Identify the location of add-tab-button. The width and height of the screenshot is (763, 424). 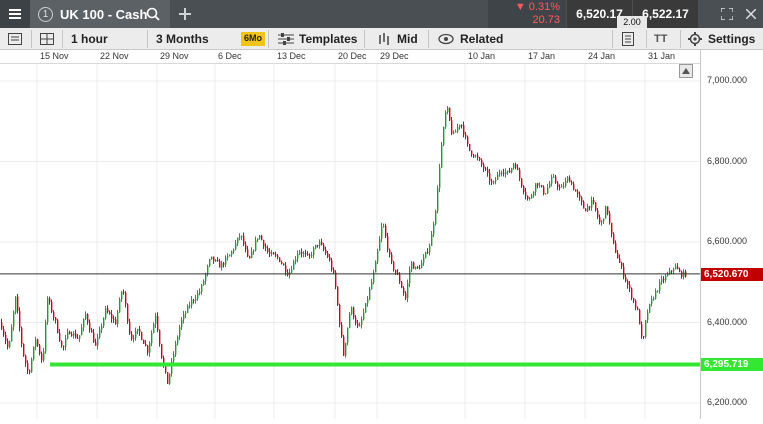
(185, 14).